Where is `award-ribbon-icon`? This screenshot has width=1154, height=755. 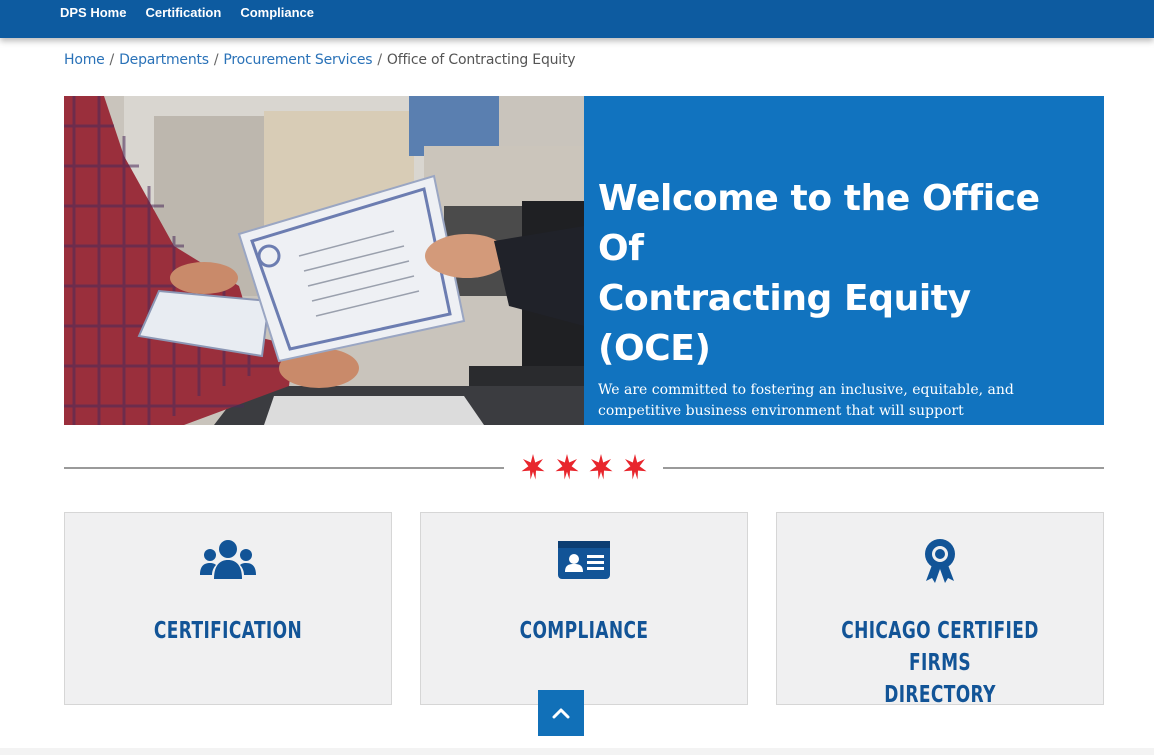 award-ribbon-icon is located at coordinates (940, 560).